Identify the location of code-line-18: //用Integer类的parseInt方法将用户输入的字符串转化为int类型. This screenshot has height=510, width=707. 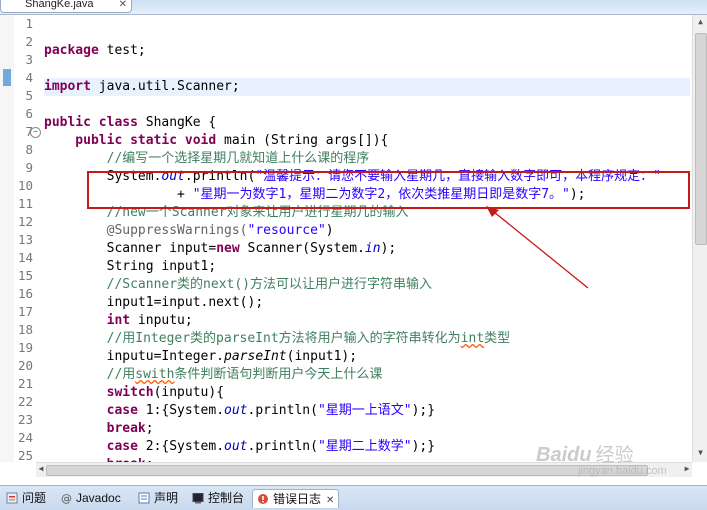
(367, 339).